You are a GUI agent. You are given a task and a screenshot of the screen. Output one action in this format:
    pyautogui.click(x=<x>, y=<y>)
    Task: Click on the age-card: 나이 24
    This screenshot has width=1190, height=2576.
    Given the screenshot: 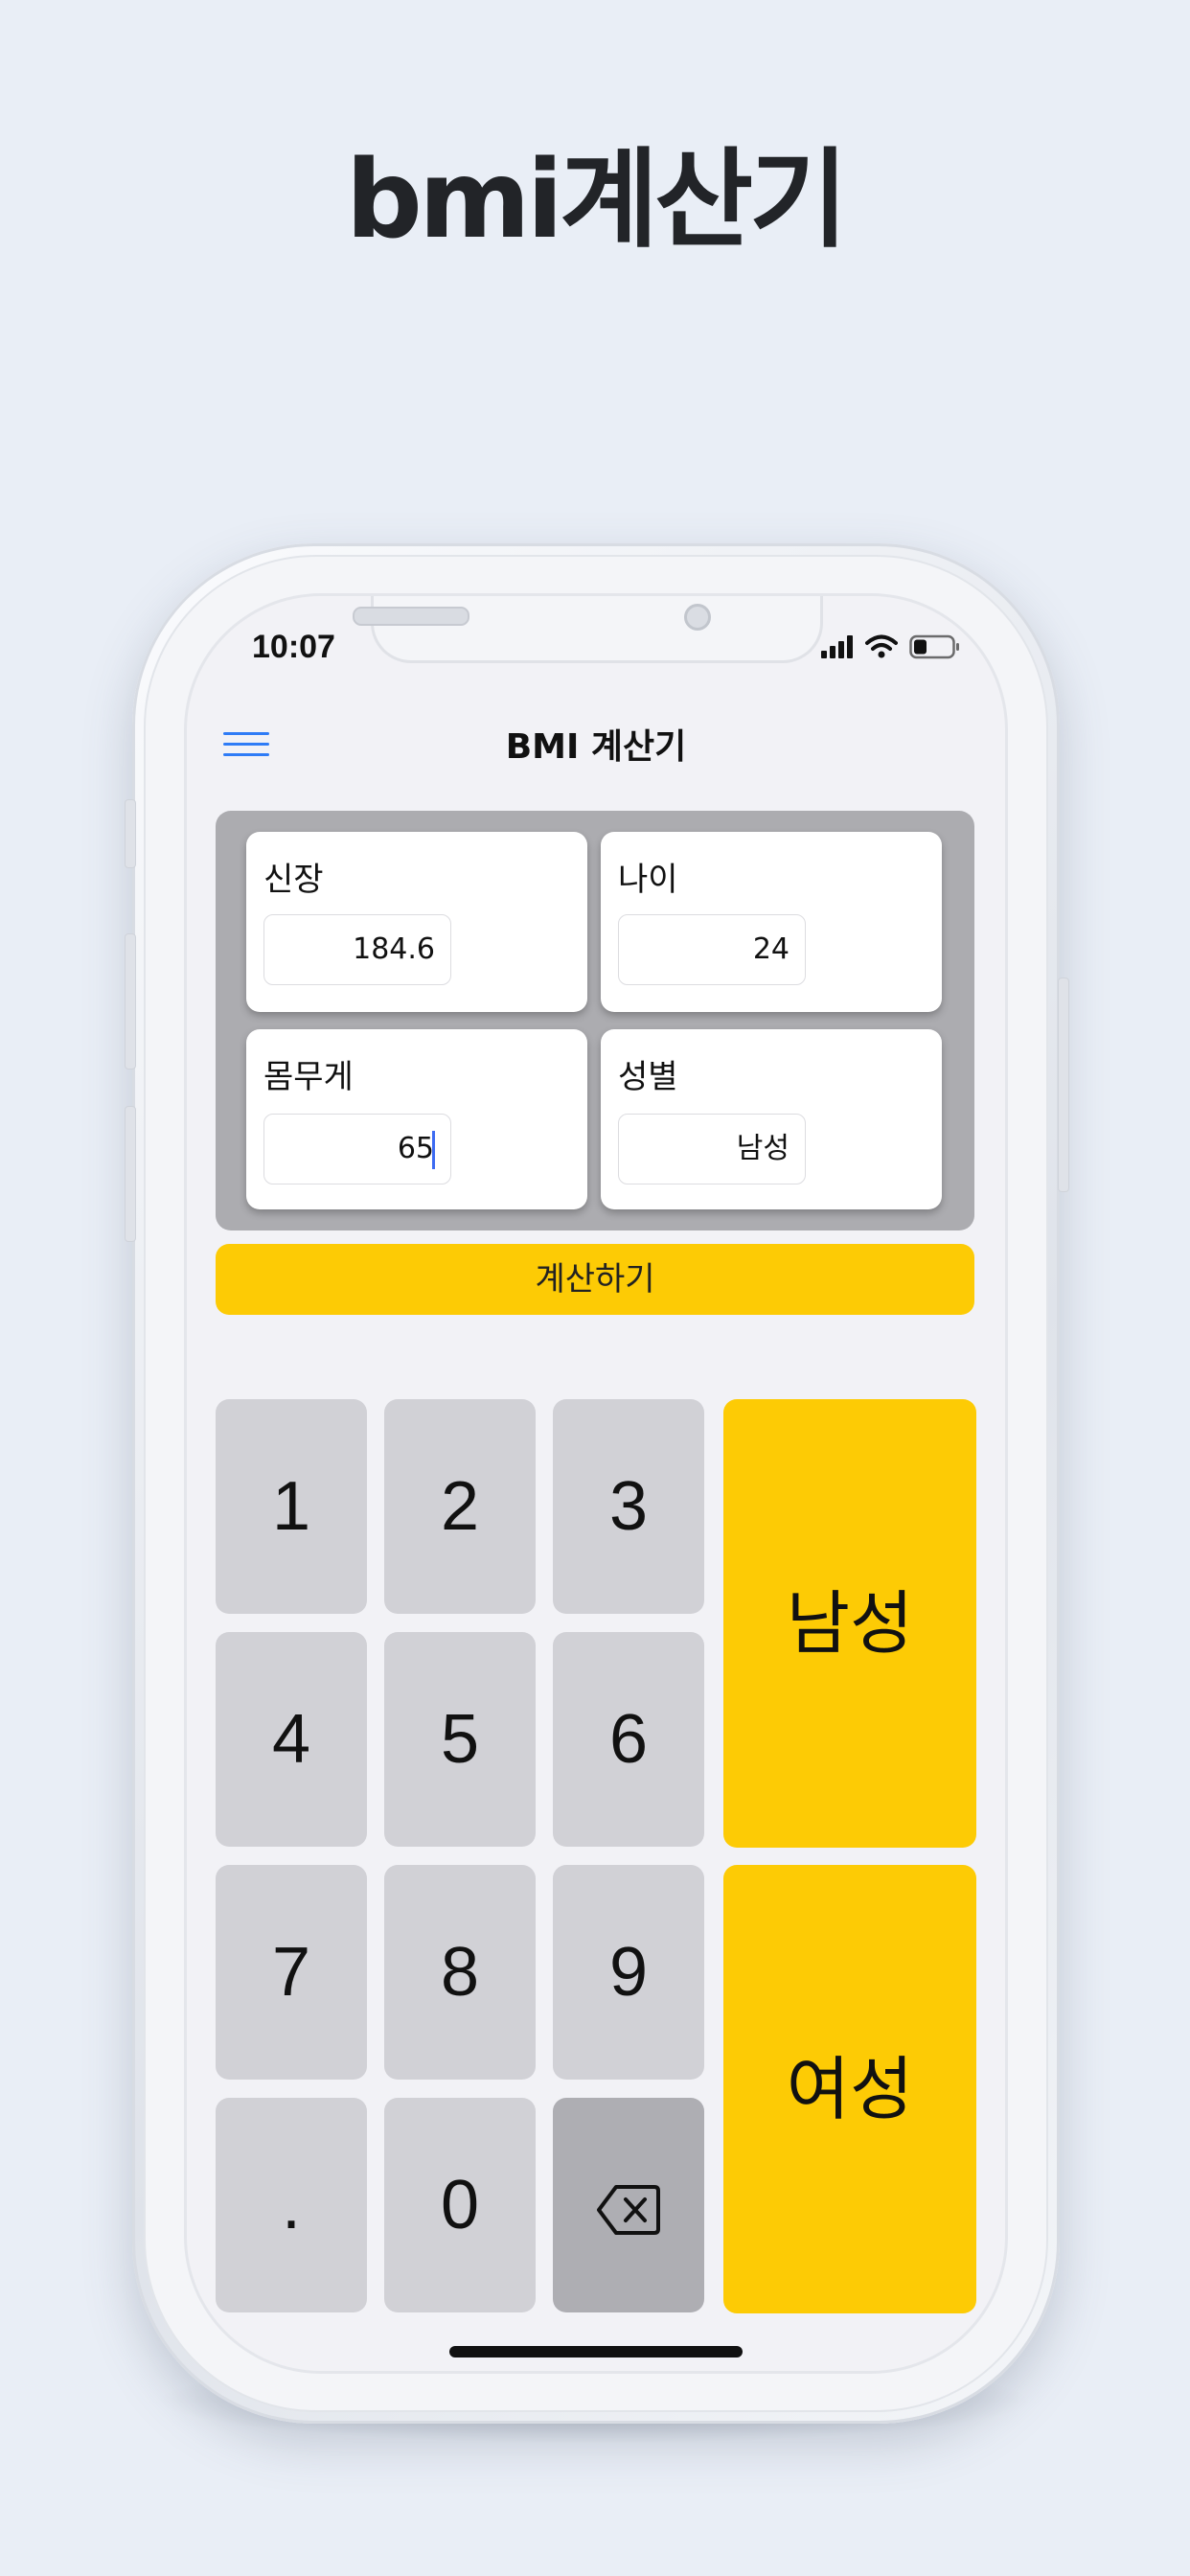 What is the action you would take?
    pyautogui.click(x=772, y=922)
    